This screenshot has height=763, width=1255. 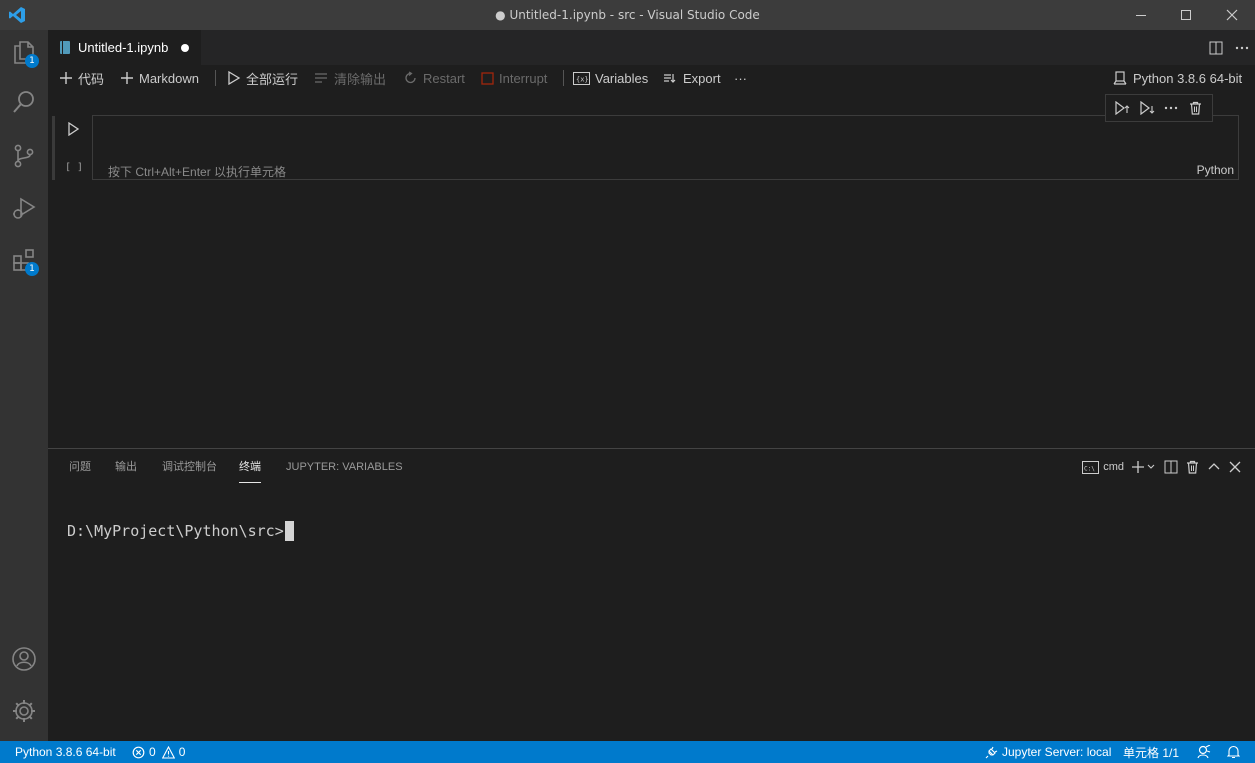 I want to click on variables-icon: {x}, so click(x=581, y=78).